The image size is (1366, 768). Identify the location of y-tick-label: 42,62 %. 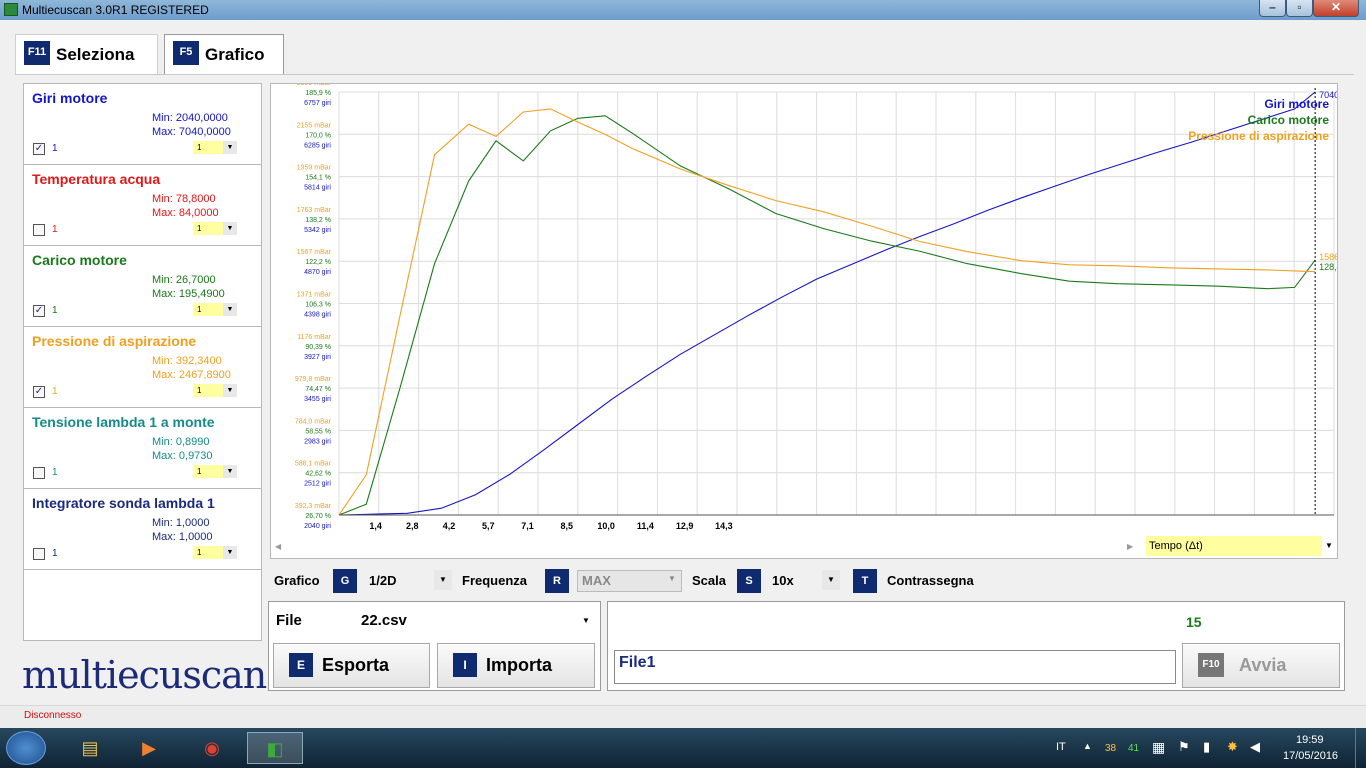
(318, 474).